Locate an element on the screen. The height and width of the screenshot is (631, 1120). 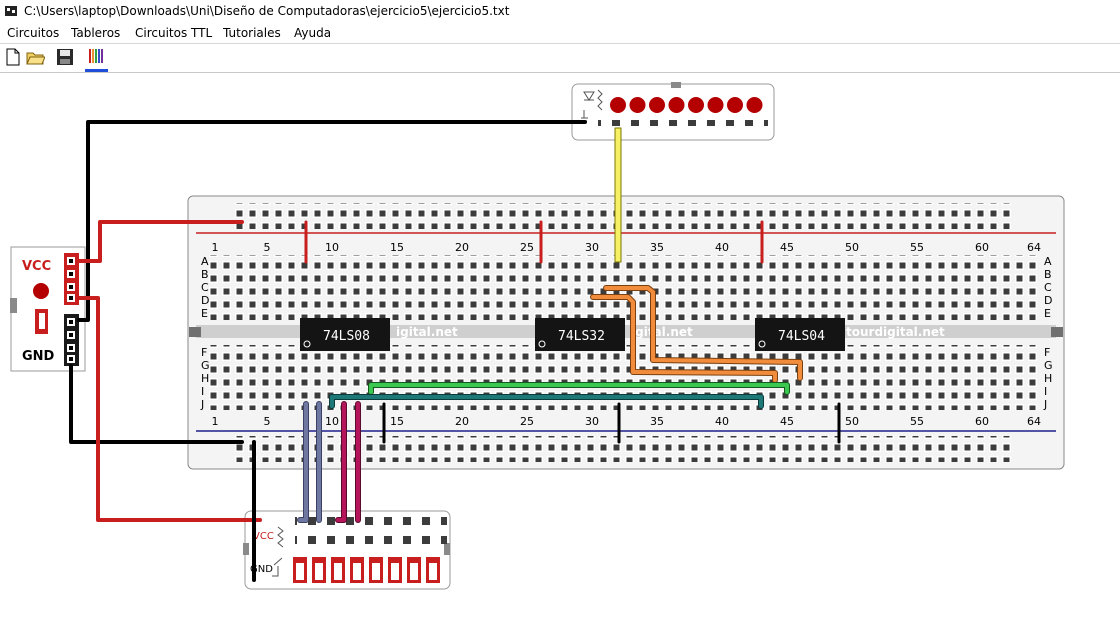
menu-tableros: Tableros is located at coordinates (95, 33).